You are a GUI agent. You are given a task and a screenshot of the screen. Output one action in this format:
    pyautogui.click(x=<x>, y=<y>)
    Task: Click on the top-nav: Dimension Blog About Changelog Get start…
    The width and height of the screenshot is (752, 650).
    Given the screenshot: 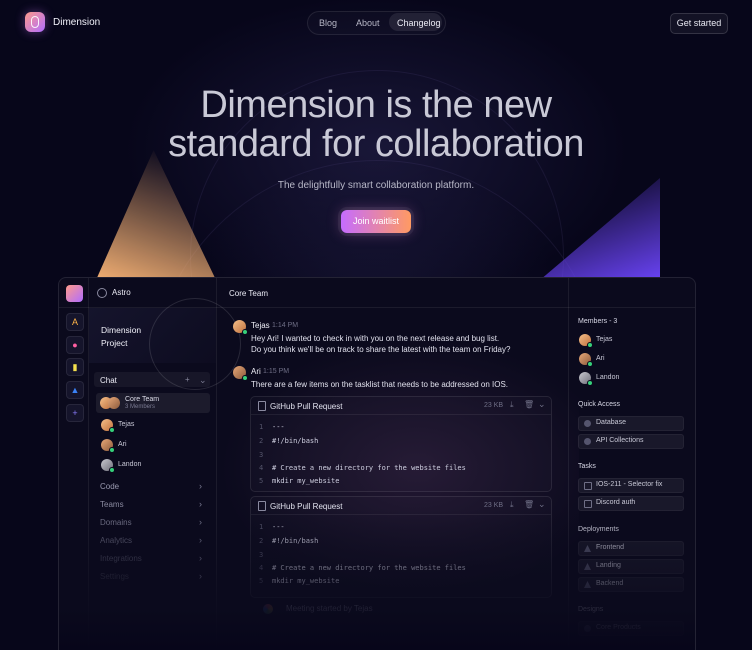 What is the action you would take?
    pyautogui.click(x=376, y=23)
    